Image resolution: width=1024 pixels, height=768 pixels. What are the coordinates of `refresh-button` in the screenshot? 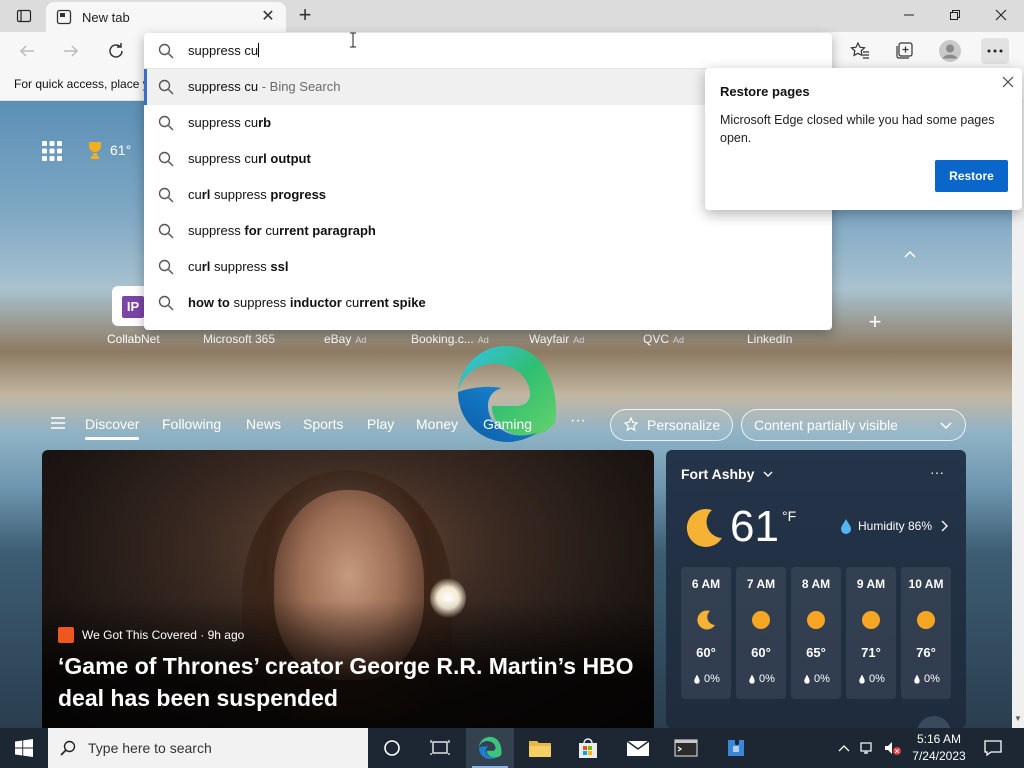 It's located at (116, 51).